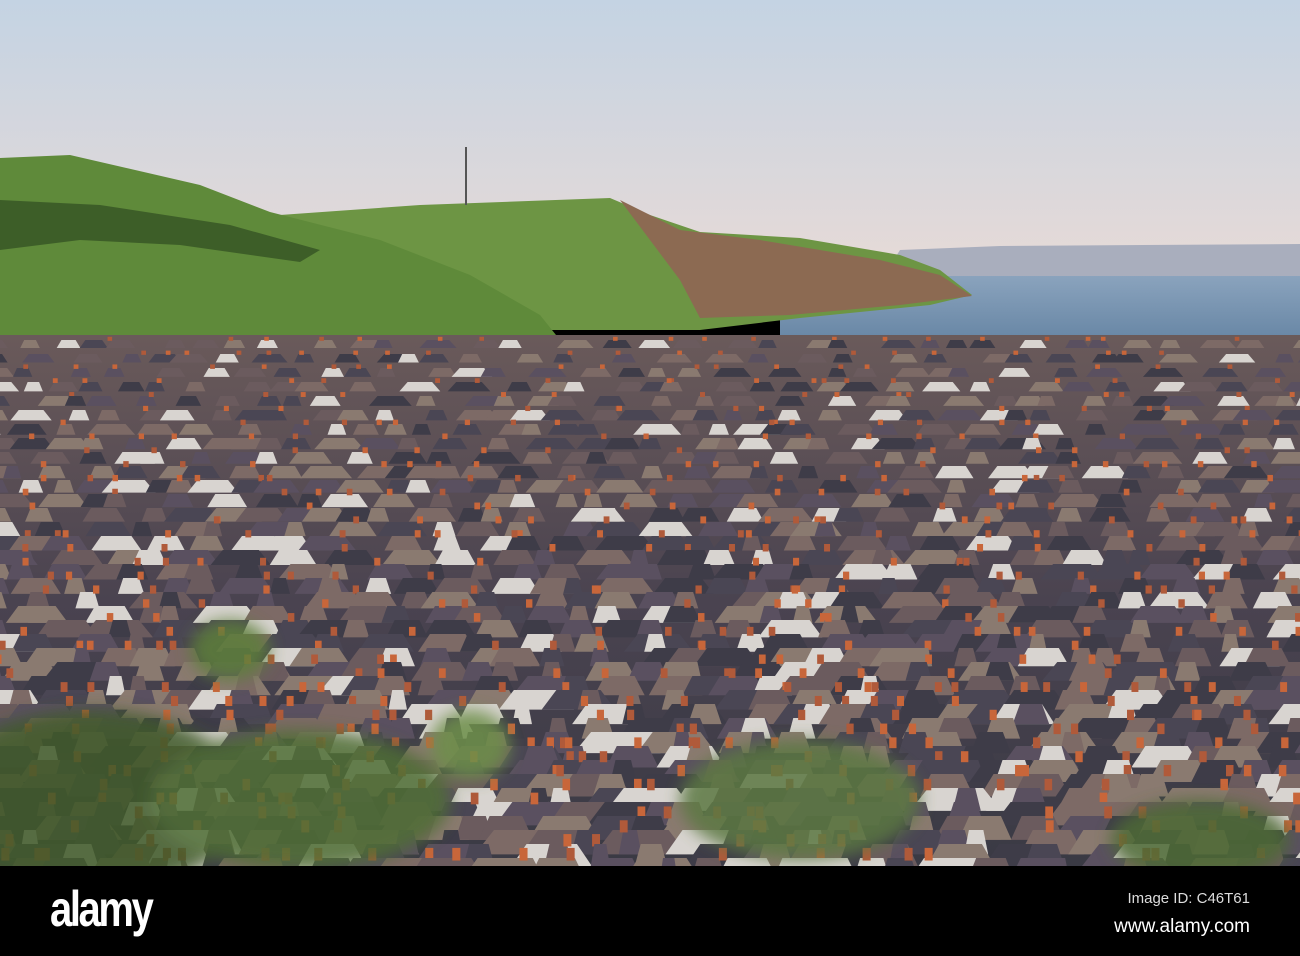 Image resolution: width=1300 pixels, height=956 pixels. Describe the element at coordinates (1182, 927) in the screenshot. I see `website-link: www.alamy.com` at that location.